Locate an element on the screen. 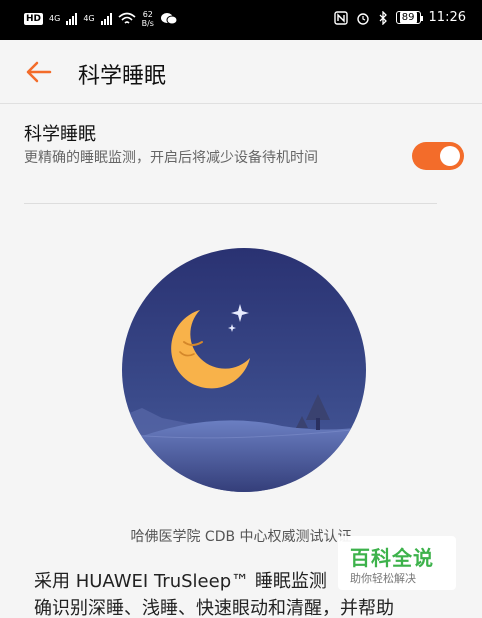  chat-icon is located at coordinates (169, 19).